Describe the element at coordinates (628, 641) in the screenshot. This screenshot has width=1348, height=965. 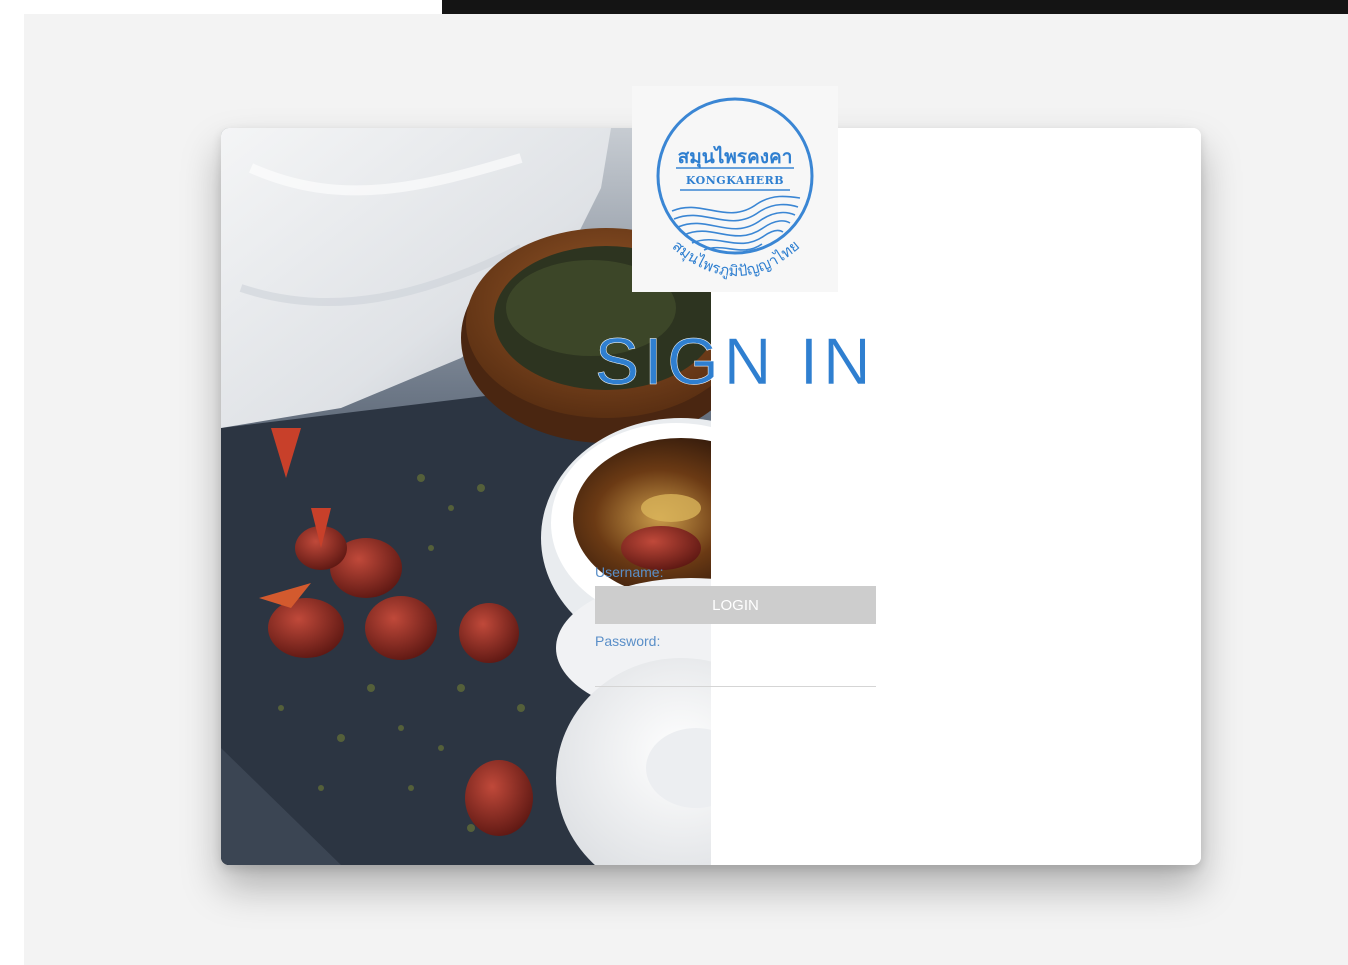
I see `password-label: Password:` at that location.